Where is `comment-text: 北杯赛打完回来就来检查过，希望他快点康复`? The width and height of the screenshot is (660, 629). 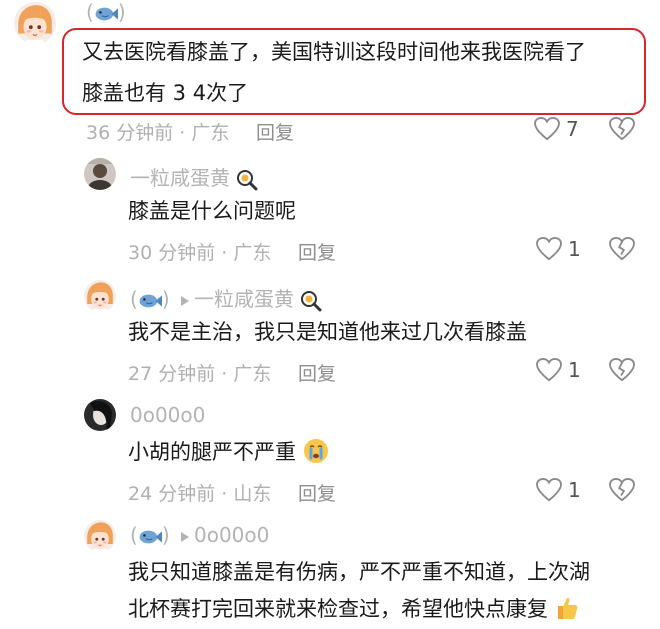 comment-text: 北杯赛打完回来就来检查过，希望他快点康复 is located at coordinates (353, 609).